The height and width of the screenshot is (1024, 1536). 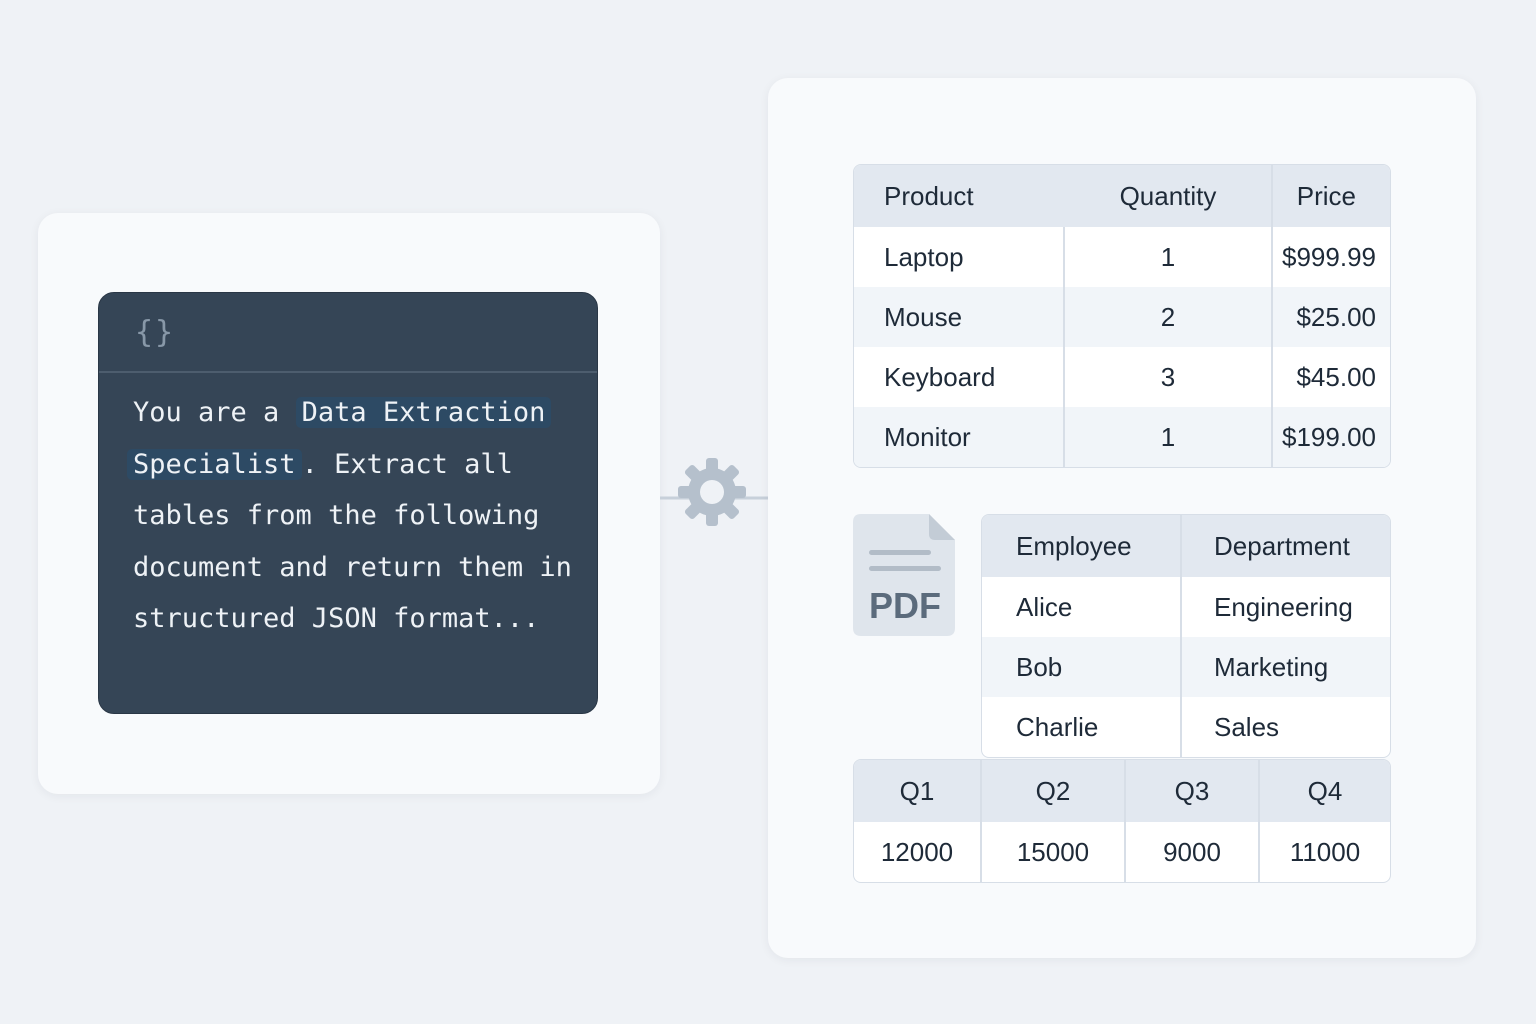 I want to click on table-cell: Monitor, so click(x=959, y=437).